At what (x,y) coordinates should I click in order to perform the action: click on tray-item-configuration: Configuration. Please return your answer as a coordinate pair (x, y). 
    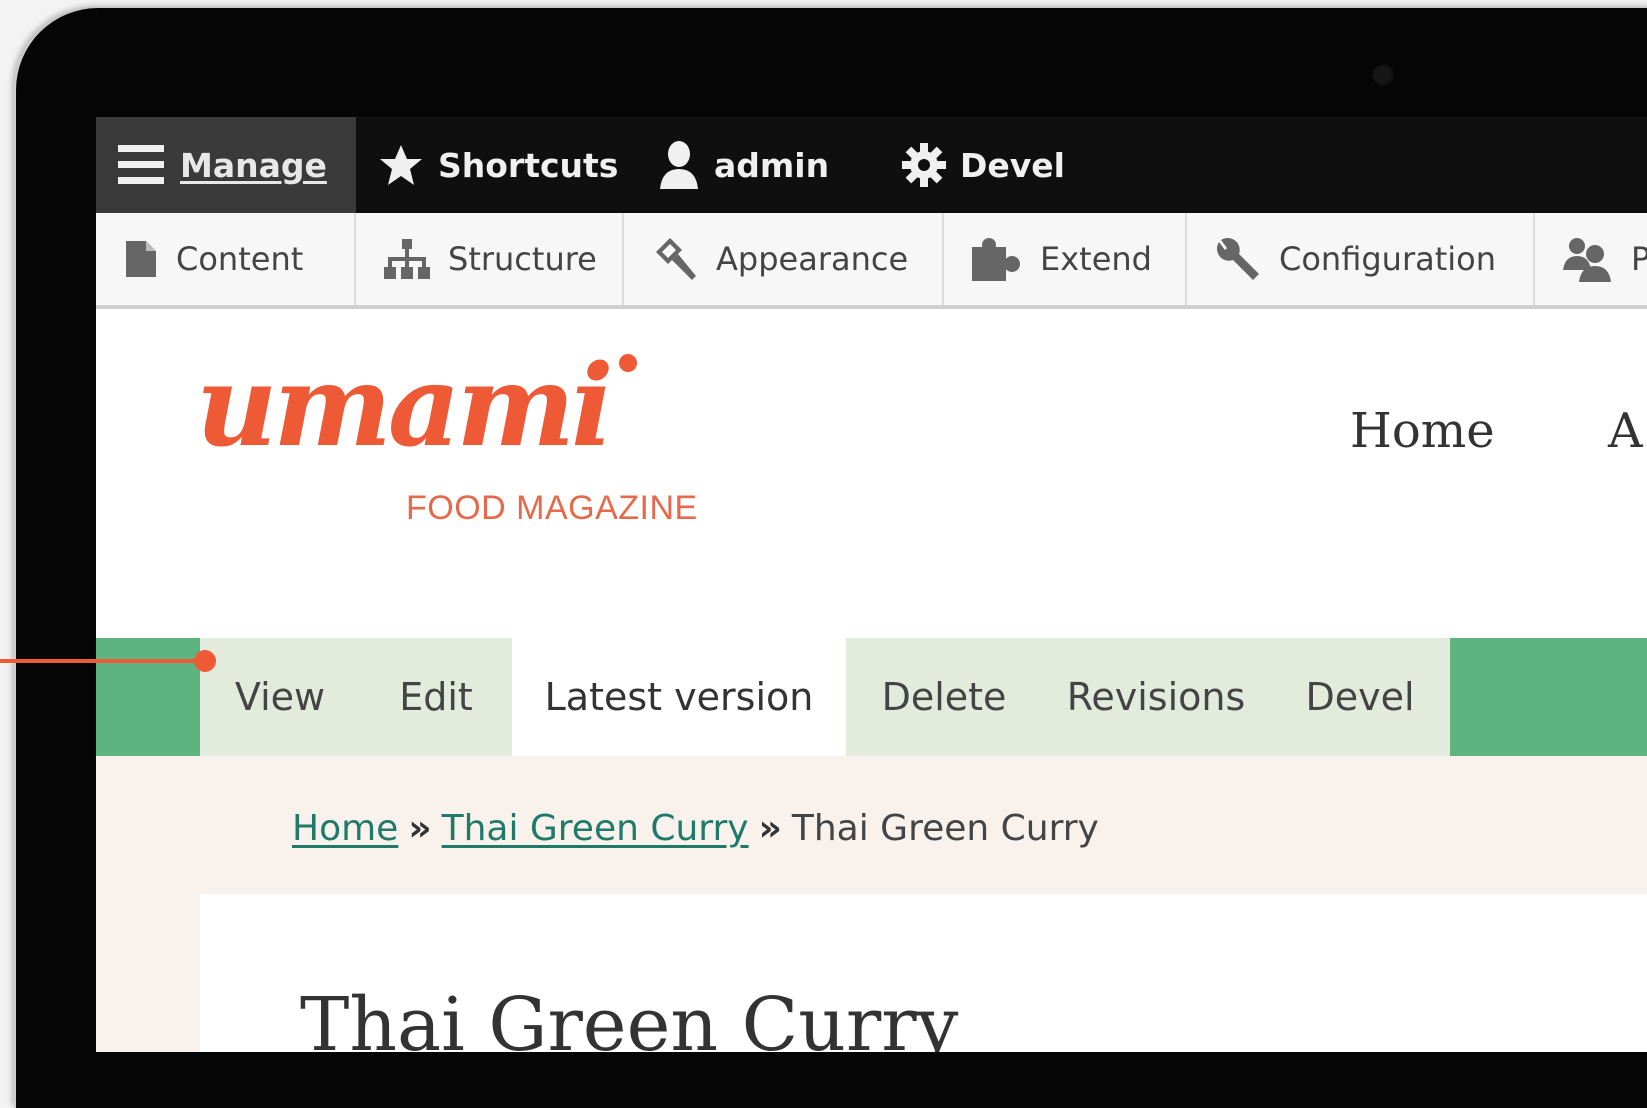
    Looking at the image, I should click on (1361, 259).